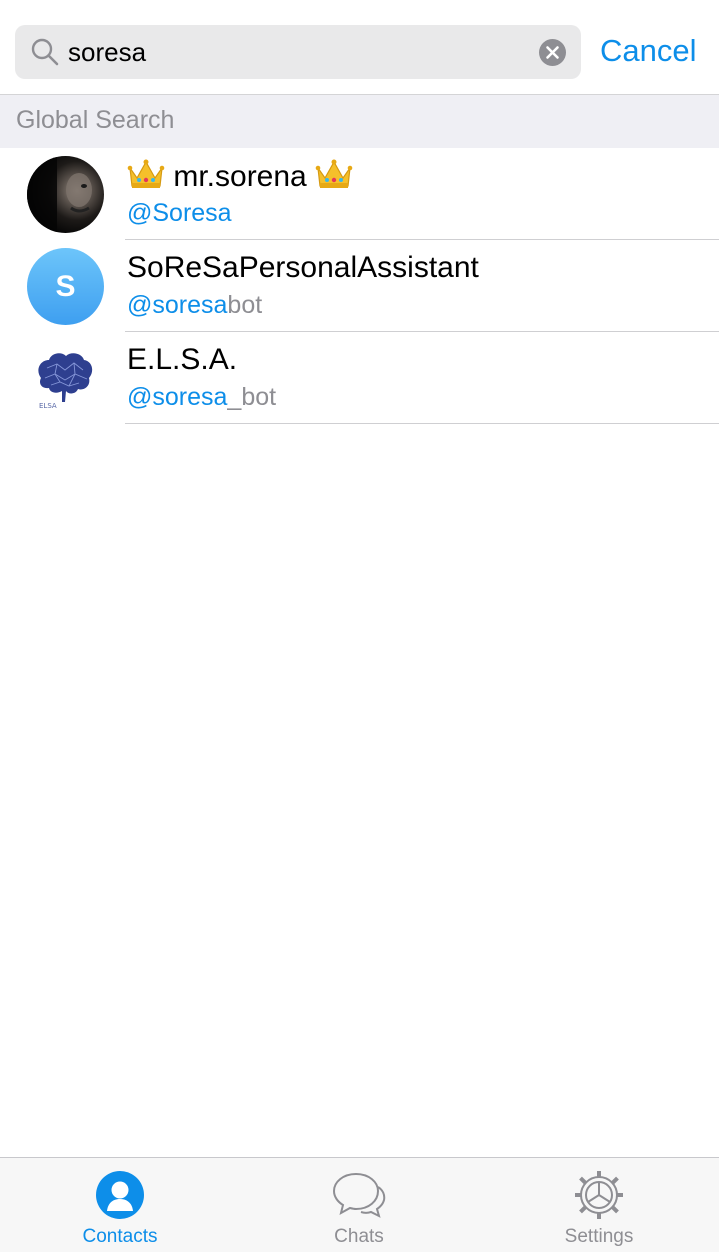 The height and width of the screenshot is (1252, 719). Describe the element at coordinates (359, 286) in the screenshot. I see `search-result-row: S SoReSaPersonalAssistant @soresabot` at that location.